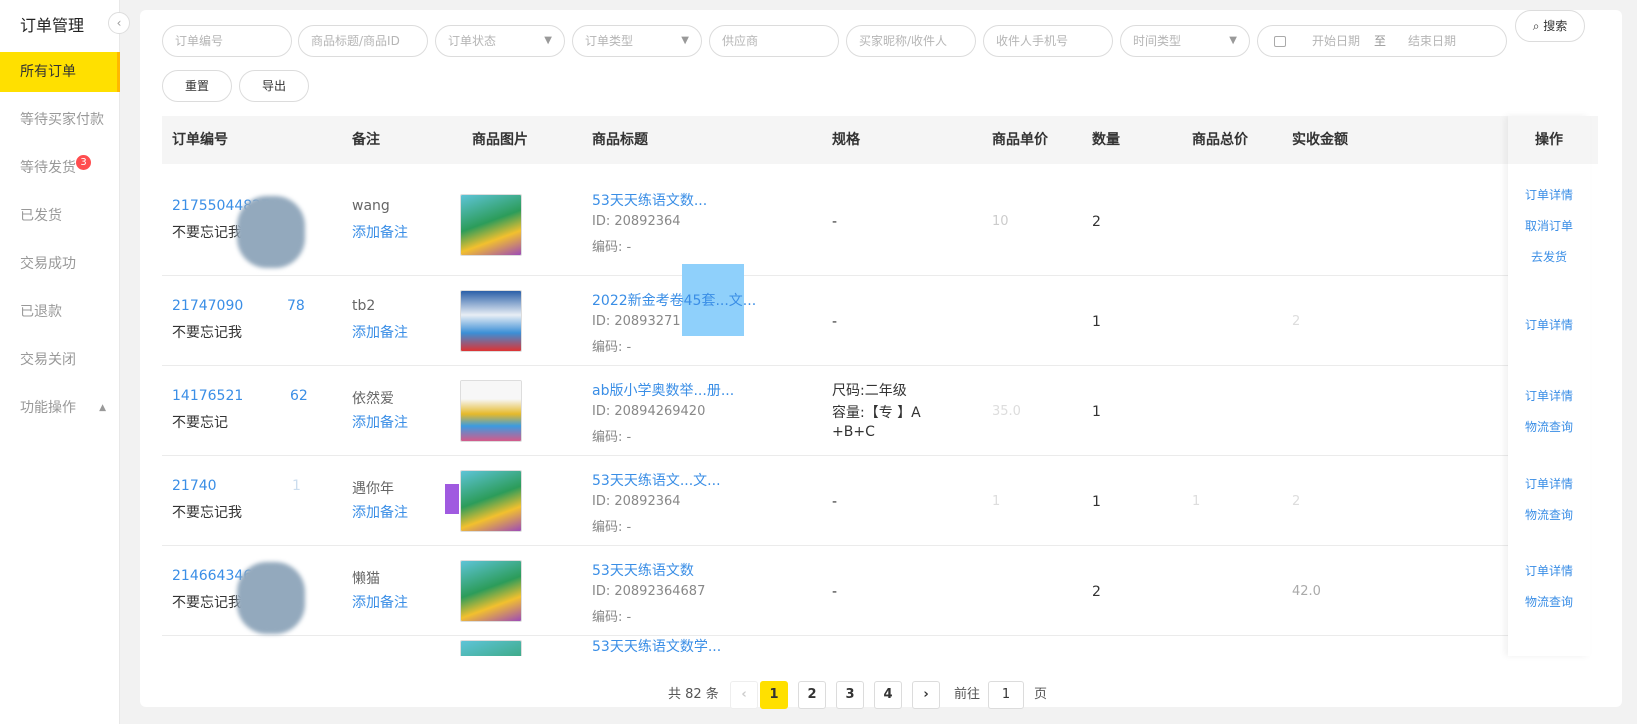 This screenshot has width=1637, height=724. Describe the element at coordinates (612, 247) in the screenshot. I see `product-code: 编码: -` at that location.